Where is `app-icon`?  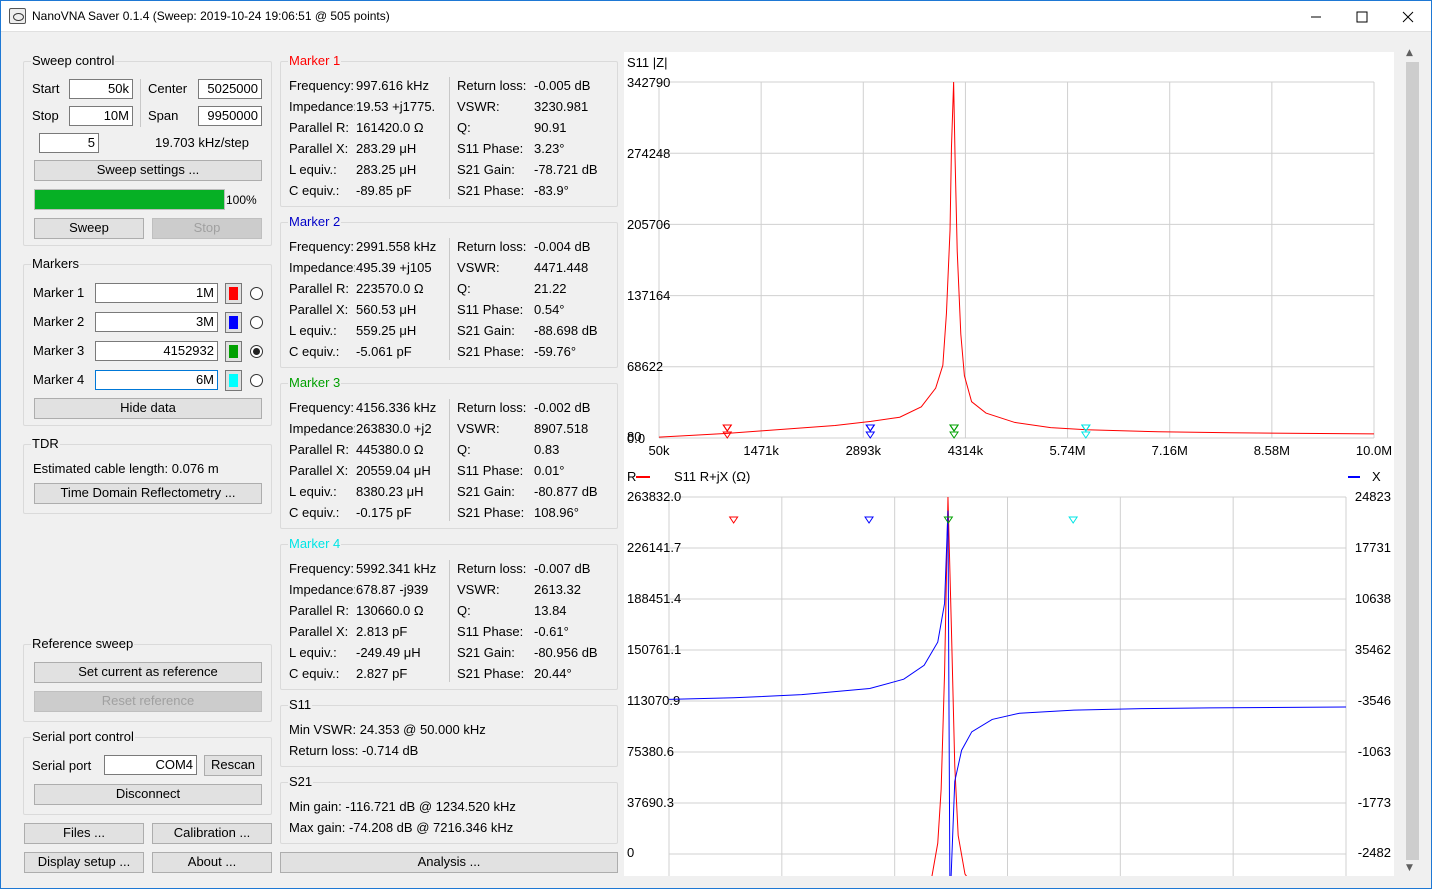
app-icon is located at coordinates (17, 16).